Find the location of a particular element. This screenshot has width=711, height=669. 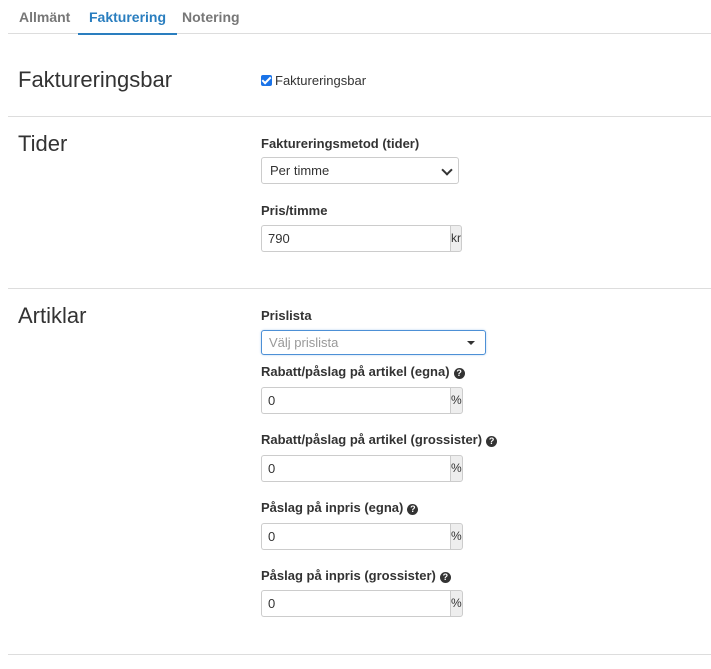

tab-notering: Notering is located at coordinates (211, 17).